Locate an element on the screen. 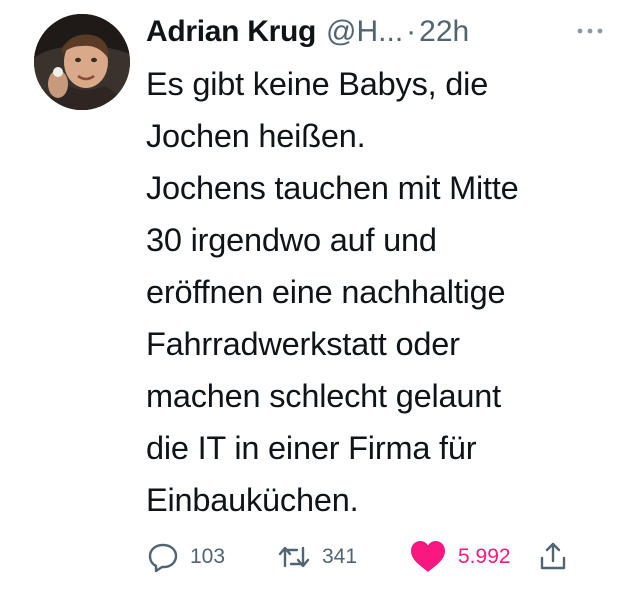  speech-bubble-icon is located at coordinates (163, 557).